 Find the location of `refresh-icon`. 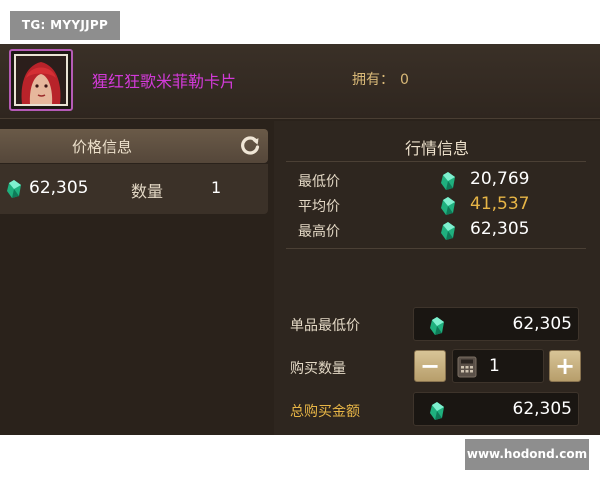

refresh-icon is located at coordinates (250, 145).